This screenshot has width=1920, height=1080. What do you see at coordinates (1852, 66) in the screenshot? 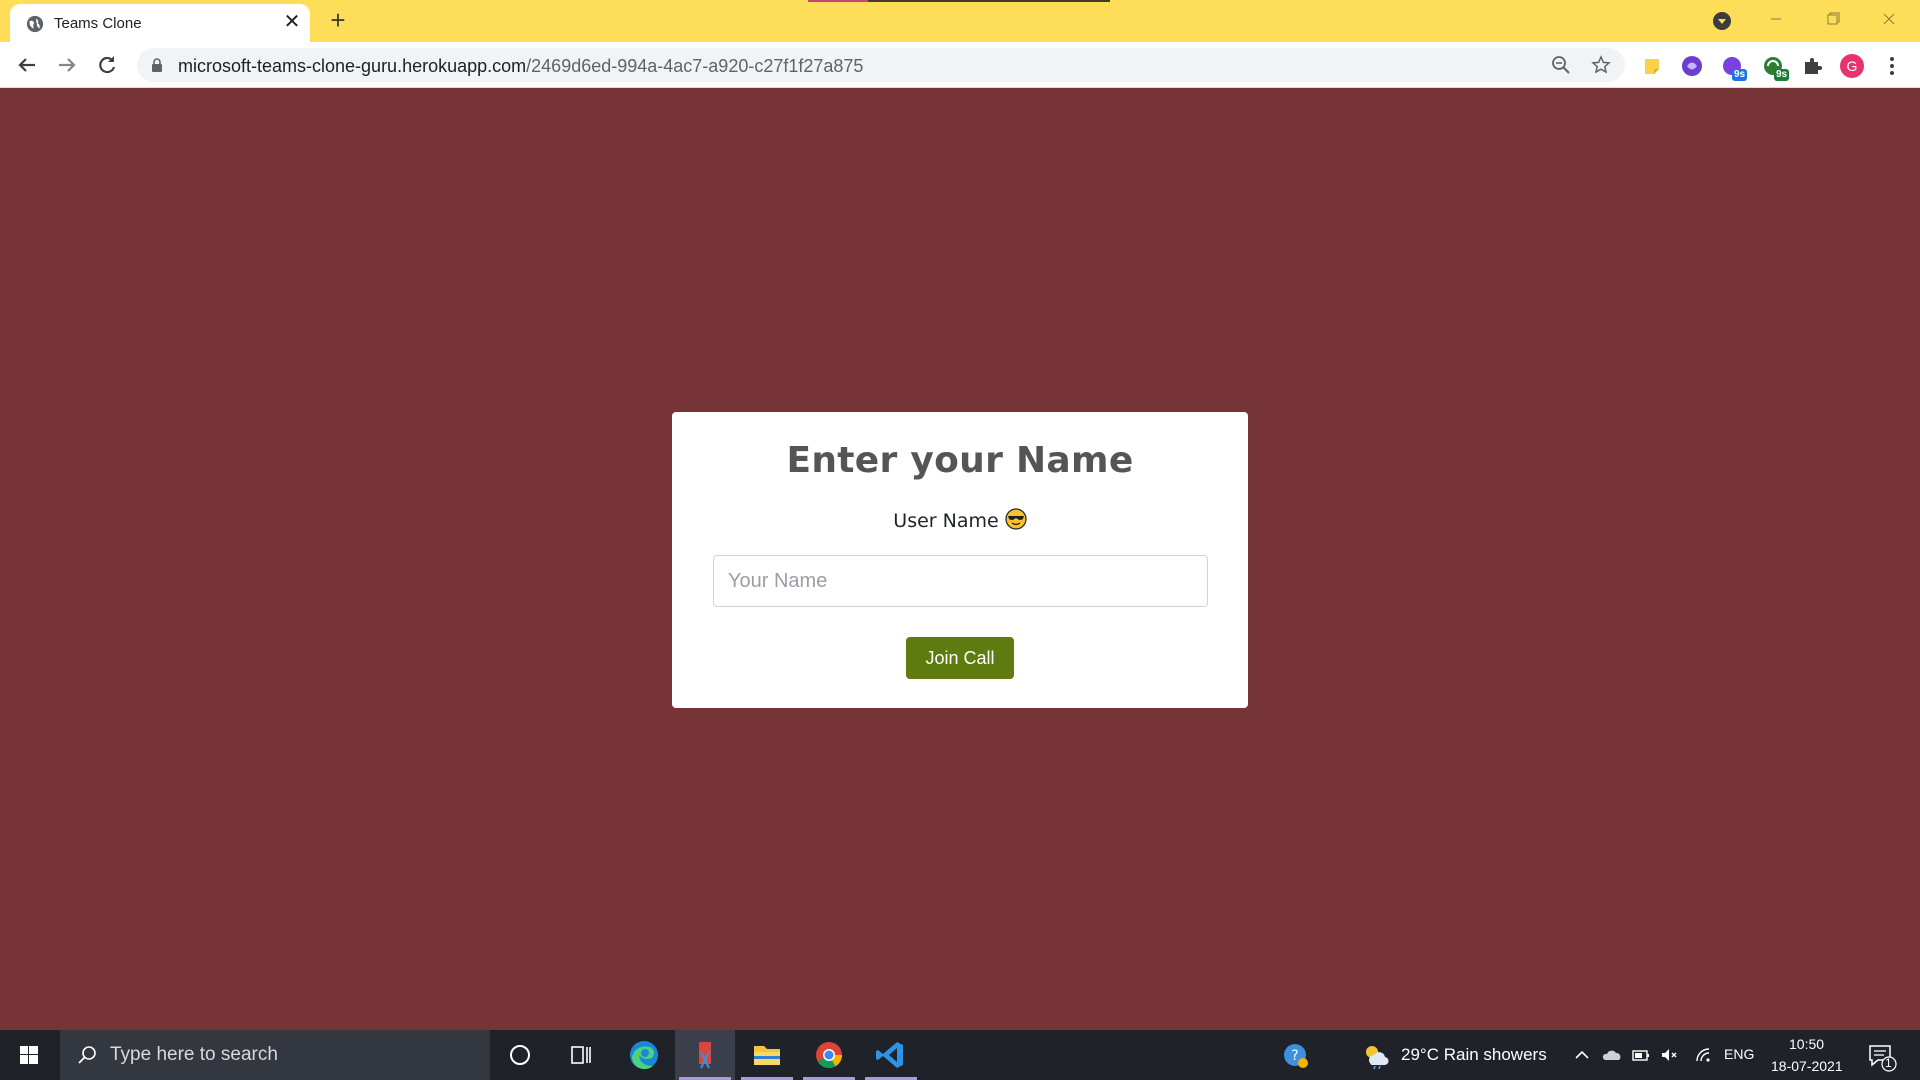
I see `profile-avatar: G` at bounding box center [1852, 66].